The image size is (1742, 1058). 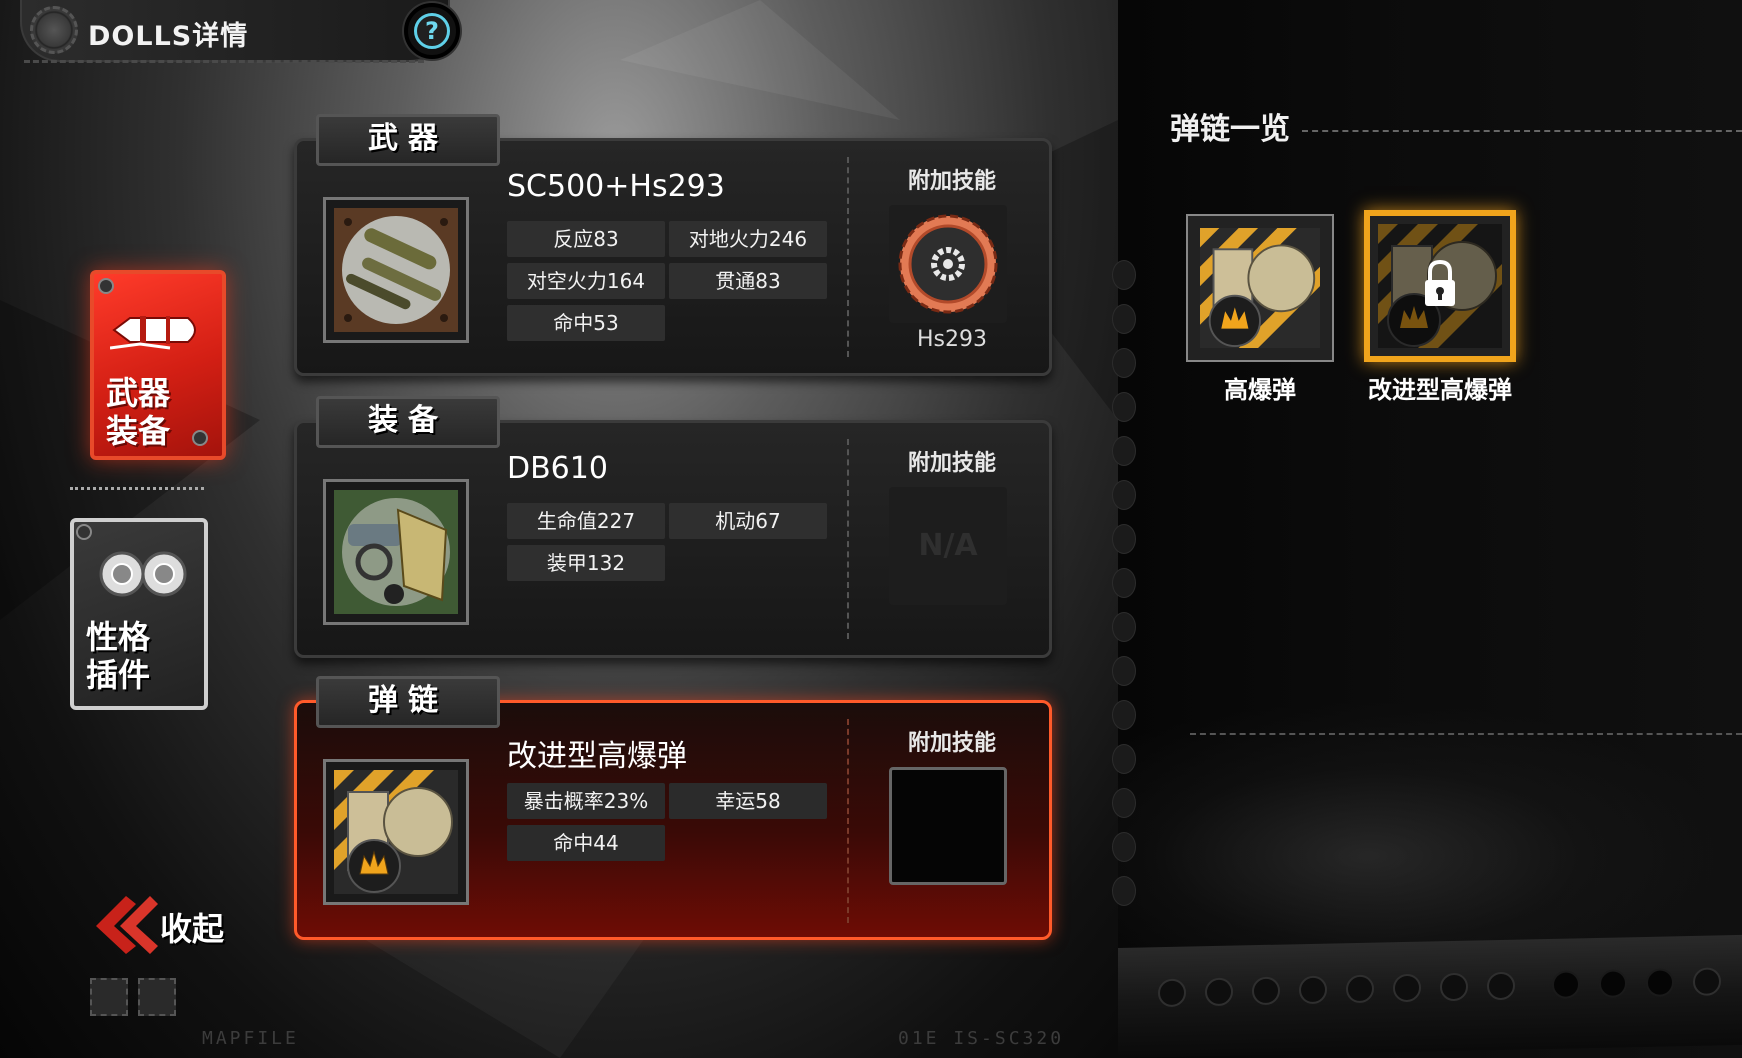 I want to click on skill-gear-icon, so click(x=948, y=264).